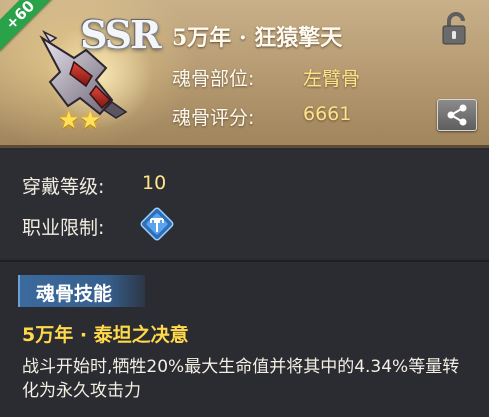  What do you see at coordinates (455, 29) in the screenshot?
I see `unlock-icon` at bounding box center [455, 29].